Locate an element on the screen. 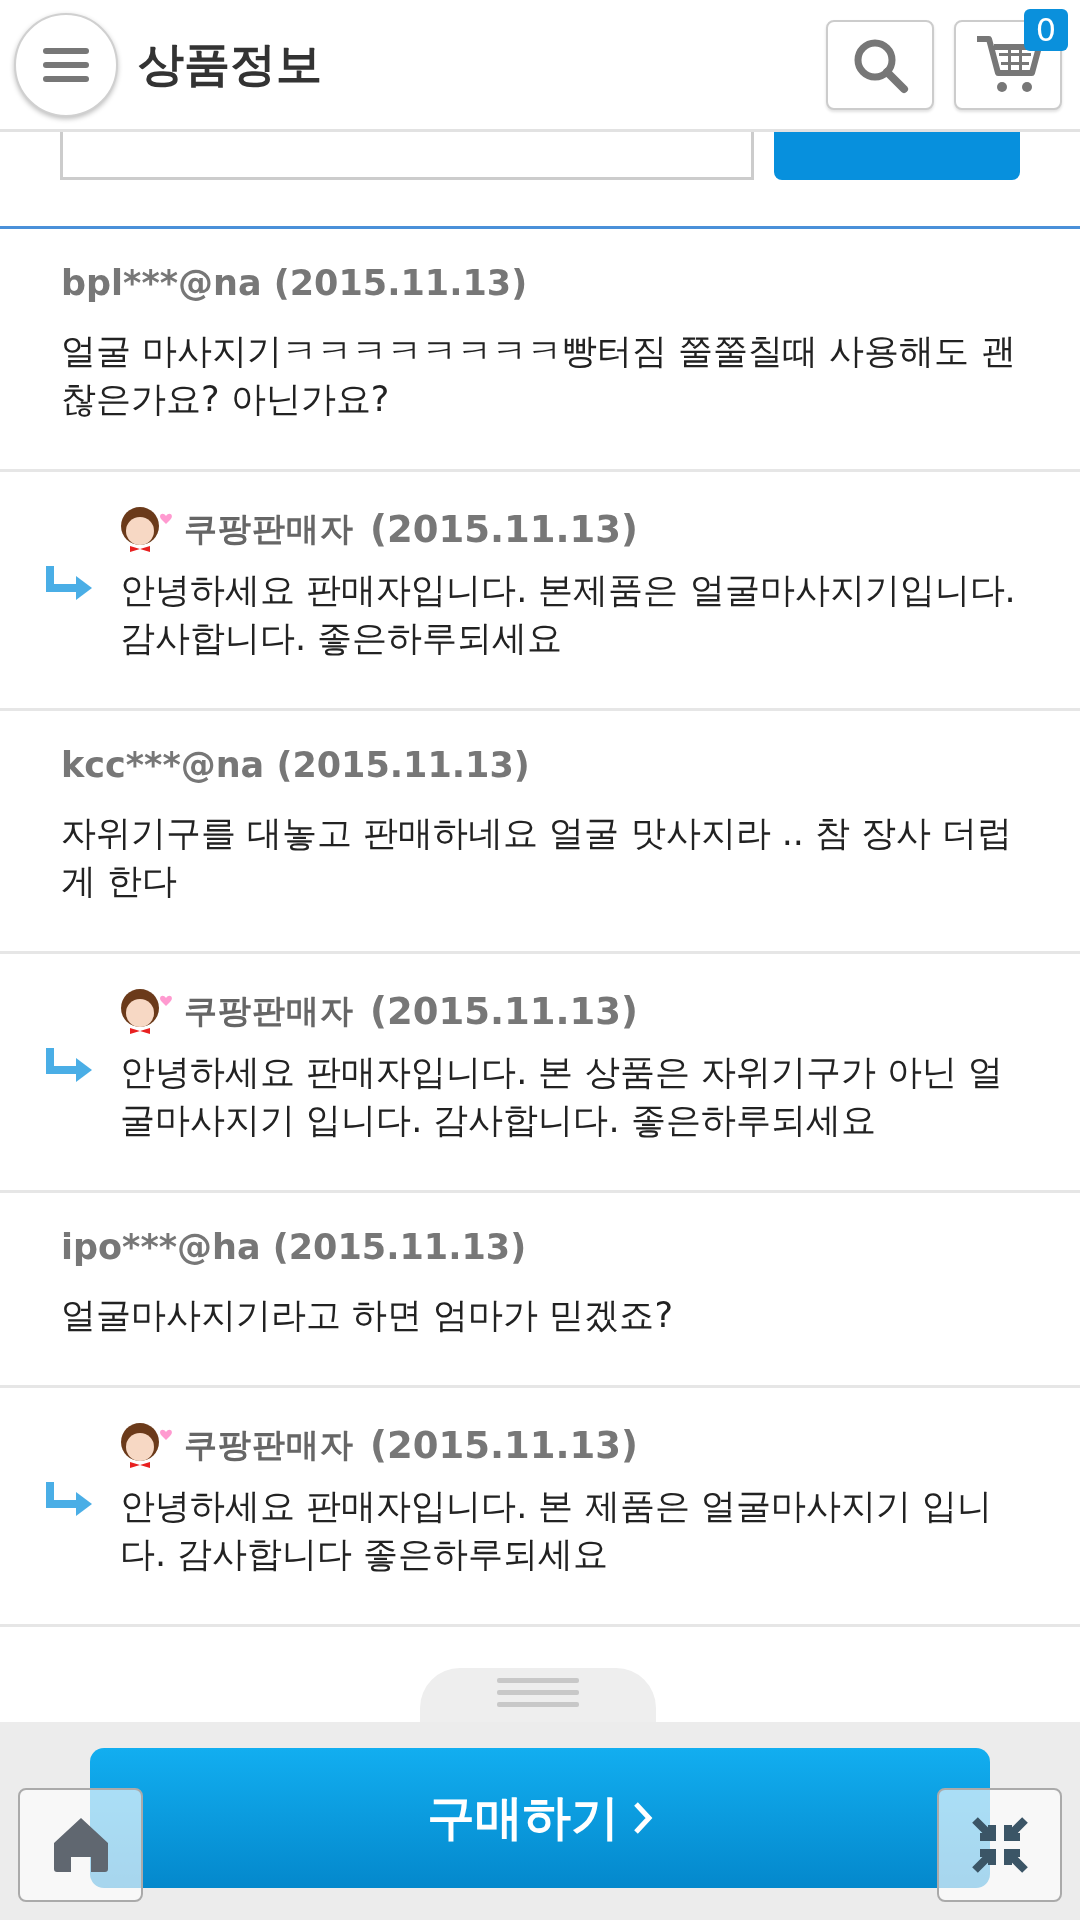 The width and height of the screenshot is (1080, 1920). comment-author: kcc***@na (2015.11.13) is located at coordinates (296, 765).